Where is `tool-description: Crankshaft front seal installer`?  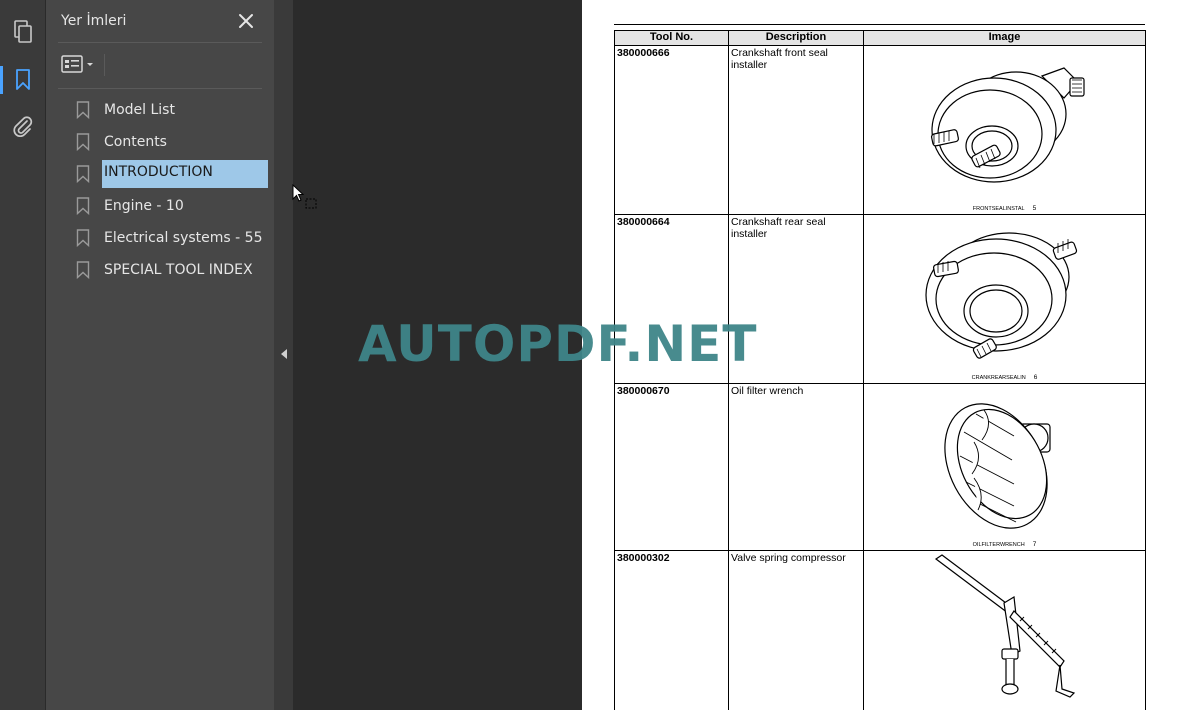
tool-description: Crankshaft front seal installer is located at coordinates (796, 130).